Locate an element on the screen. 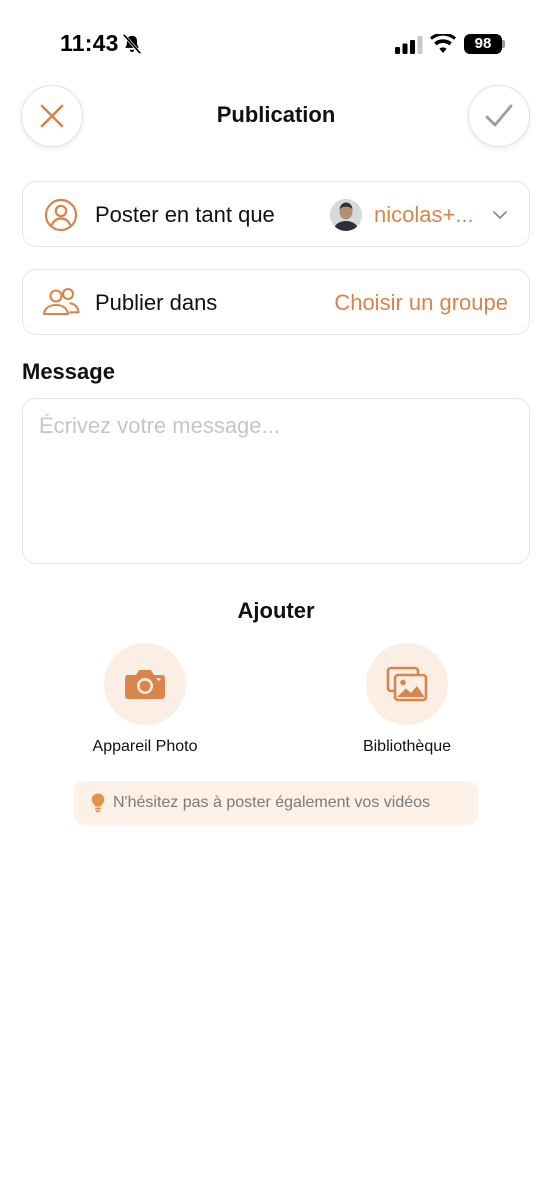  library-circle is located at coordinates (407, 684).